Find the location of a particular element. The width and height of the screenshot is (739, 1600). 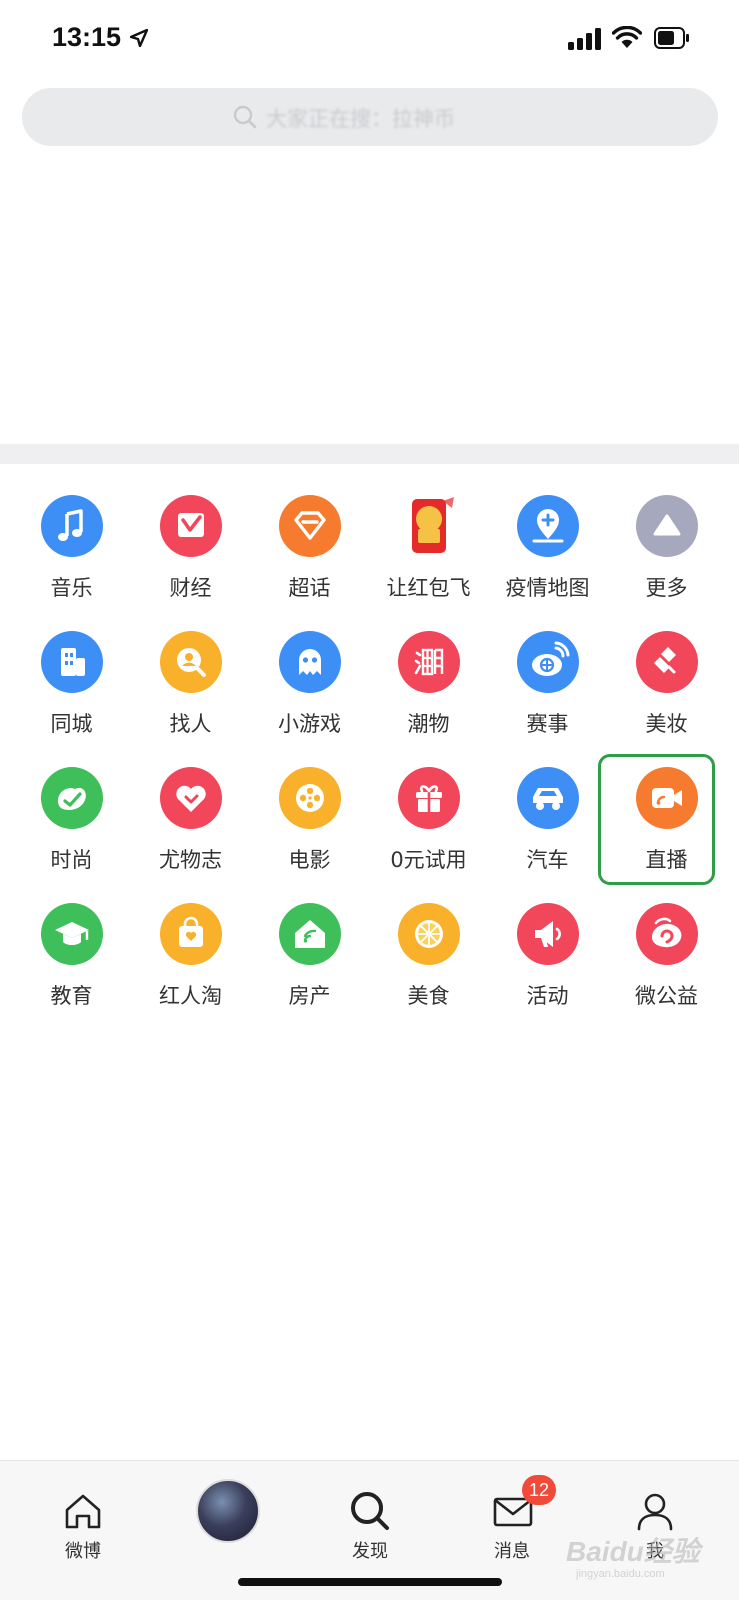

grid-item-find-people: 找人 is located at coordinates (190, 668).